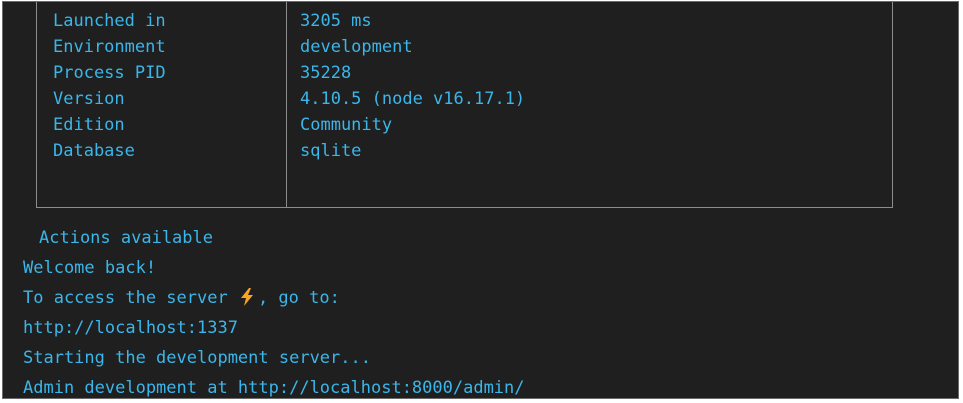 This screenshot has height=403, width=963. Describe the element at coordinates (464, 47) in the screenshot. I see `table-row: Environment development` at that location.